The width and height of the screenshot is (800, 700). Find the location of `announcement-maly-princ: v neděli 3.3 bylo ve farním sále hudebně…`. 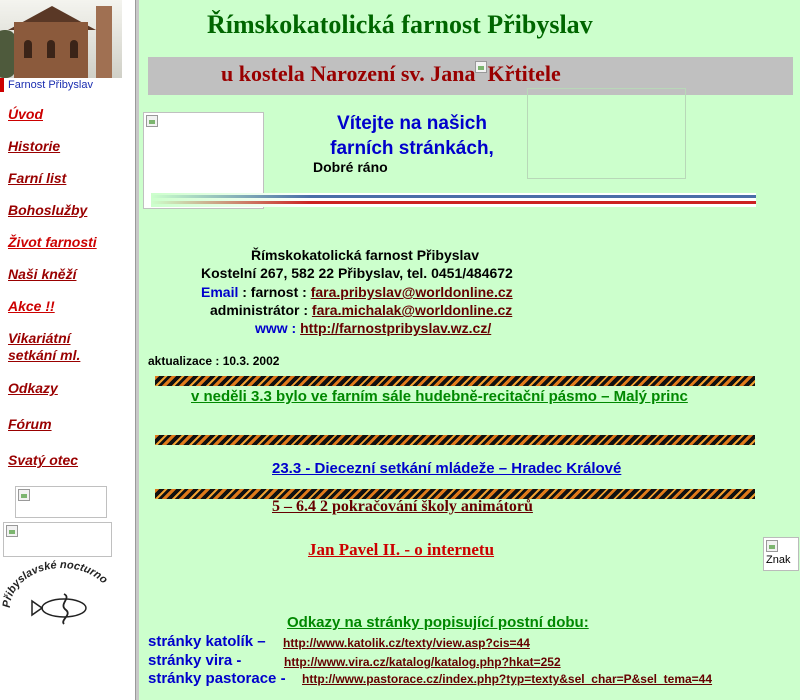

announcement-maly-princ: v neděli 3.3 bylo ve farním sále hudebně… is located at coordinates (439, 396).